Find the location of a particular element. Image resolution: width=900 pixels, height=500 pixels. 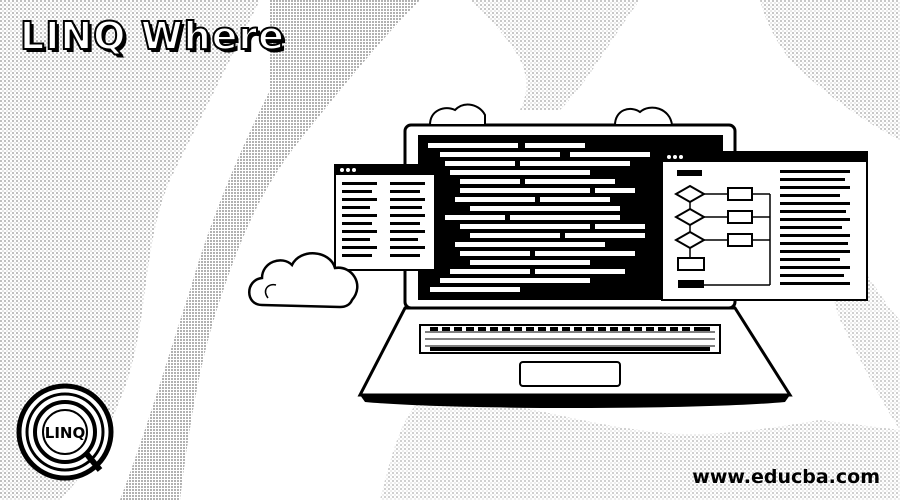

site-url: www.educba.com is located at coordinates (786, 477).